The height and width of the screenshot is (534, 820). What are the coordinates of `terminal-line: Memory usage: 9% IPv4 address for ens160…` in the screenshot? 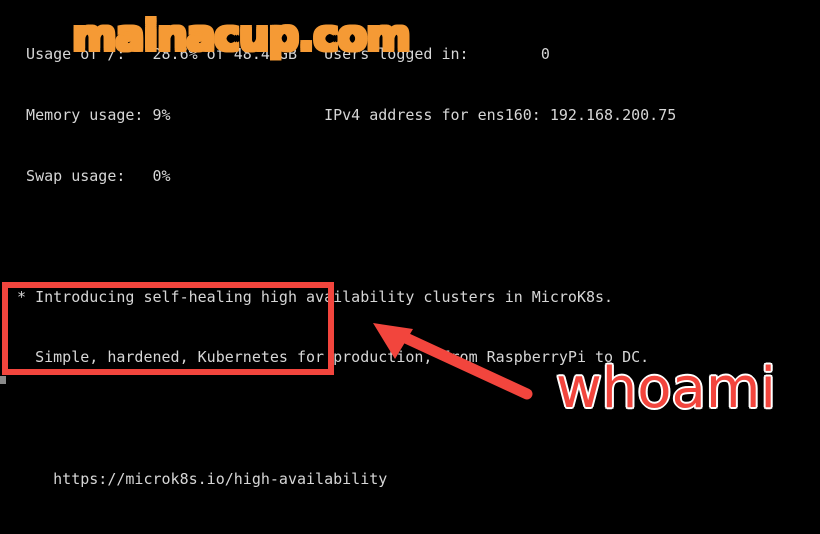 It's located at (342, 115).